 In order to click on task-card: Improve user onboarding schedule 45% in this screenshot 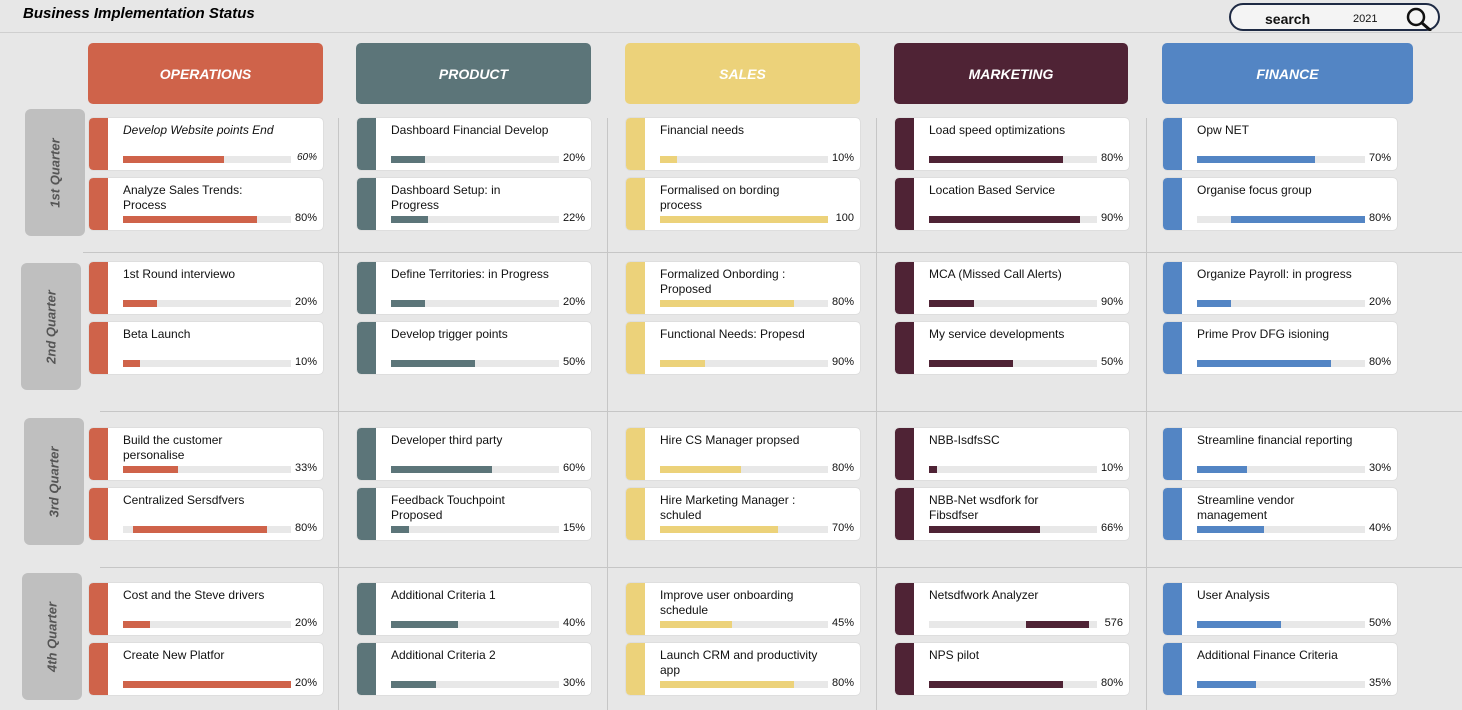, I will do `click(743, 609)`.